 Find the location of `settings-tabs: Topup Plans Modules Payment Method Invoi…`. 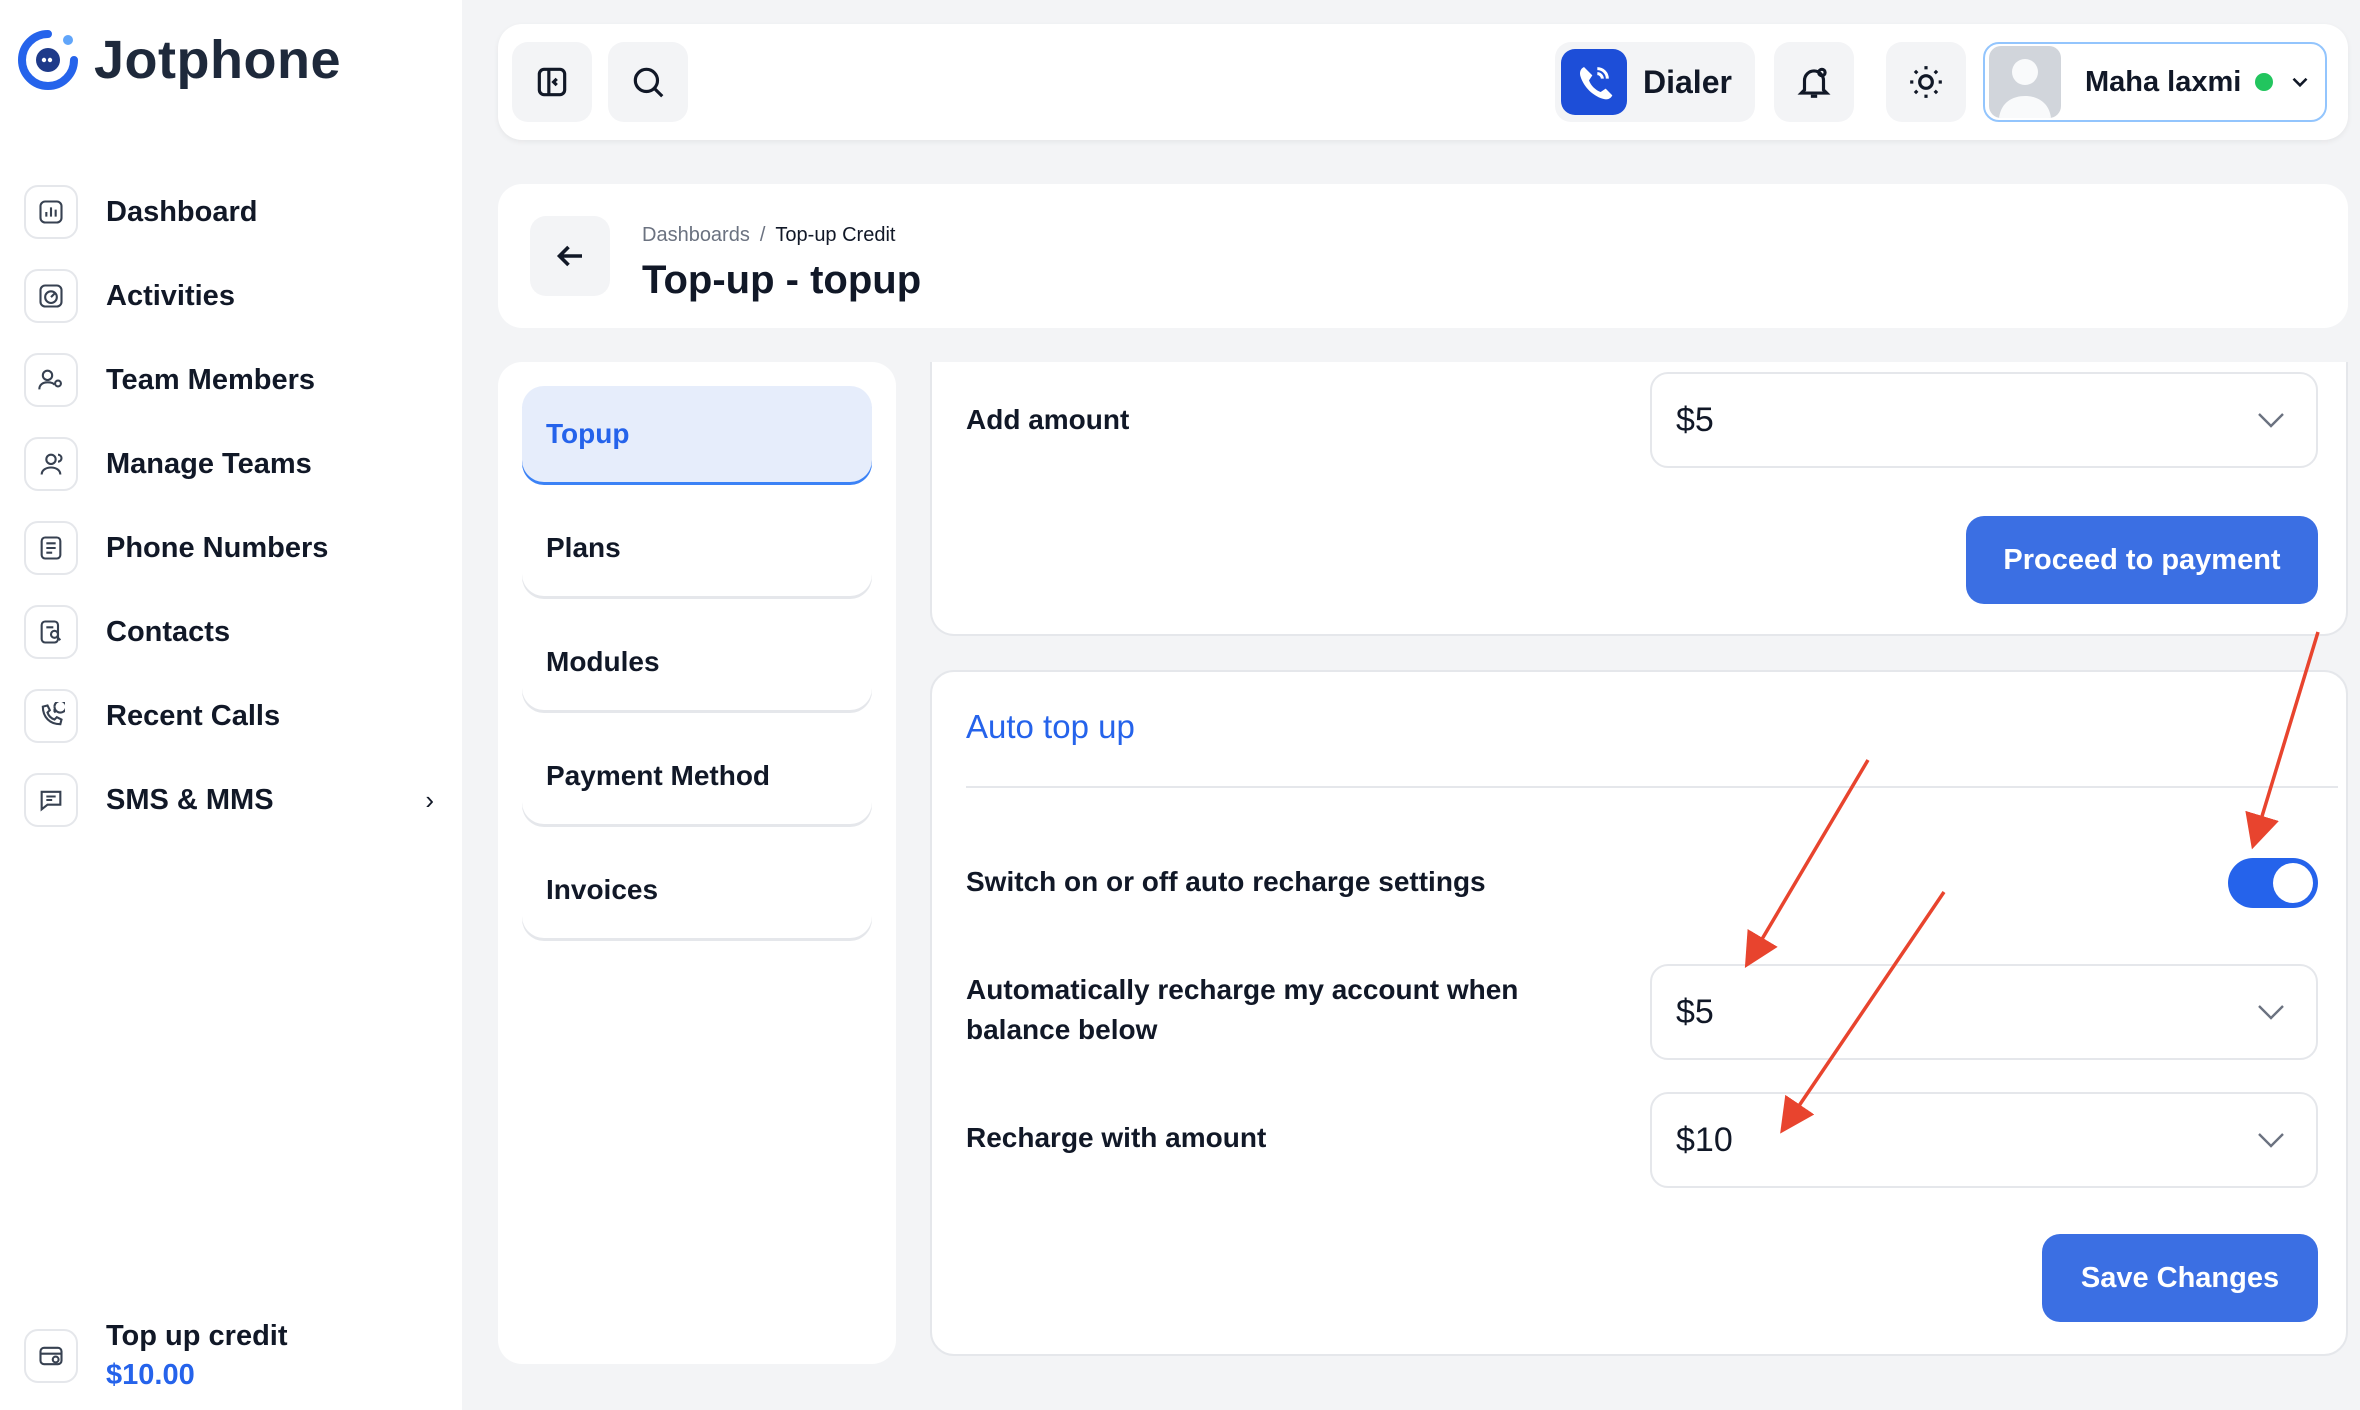

settings-tabs: Topup Plans Modules Payment Method Invoi… is located at coordinates (697, 863).